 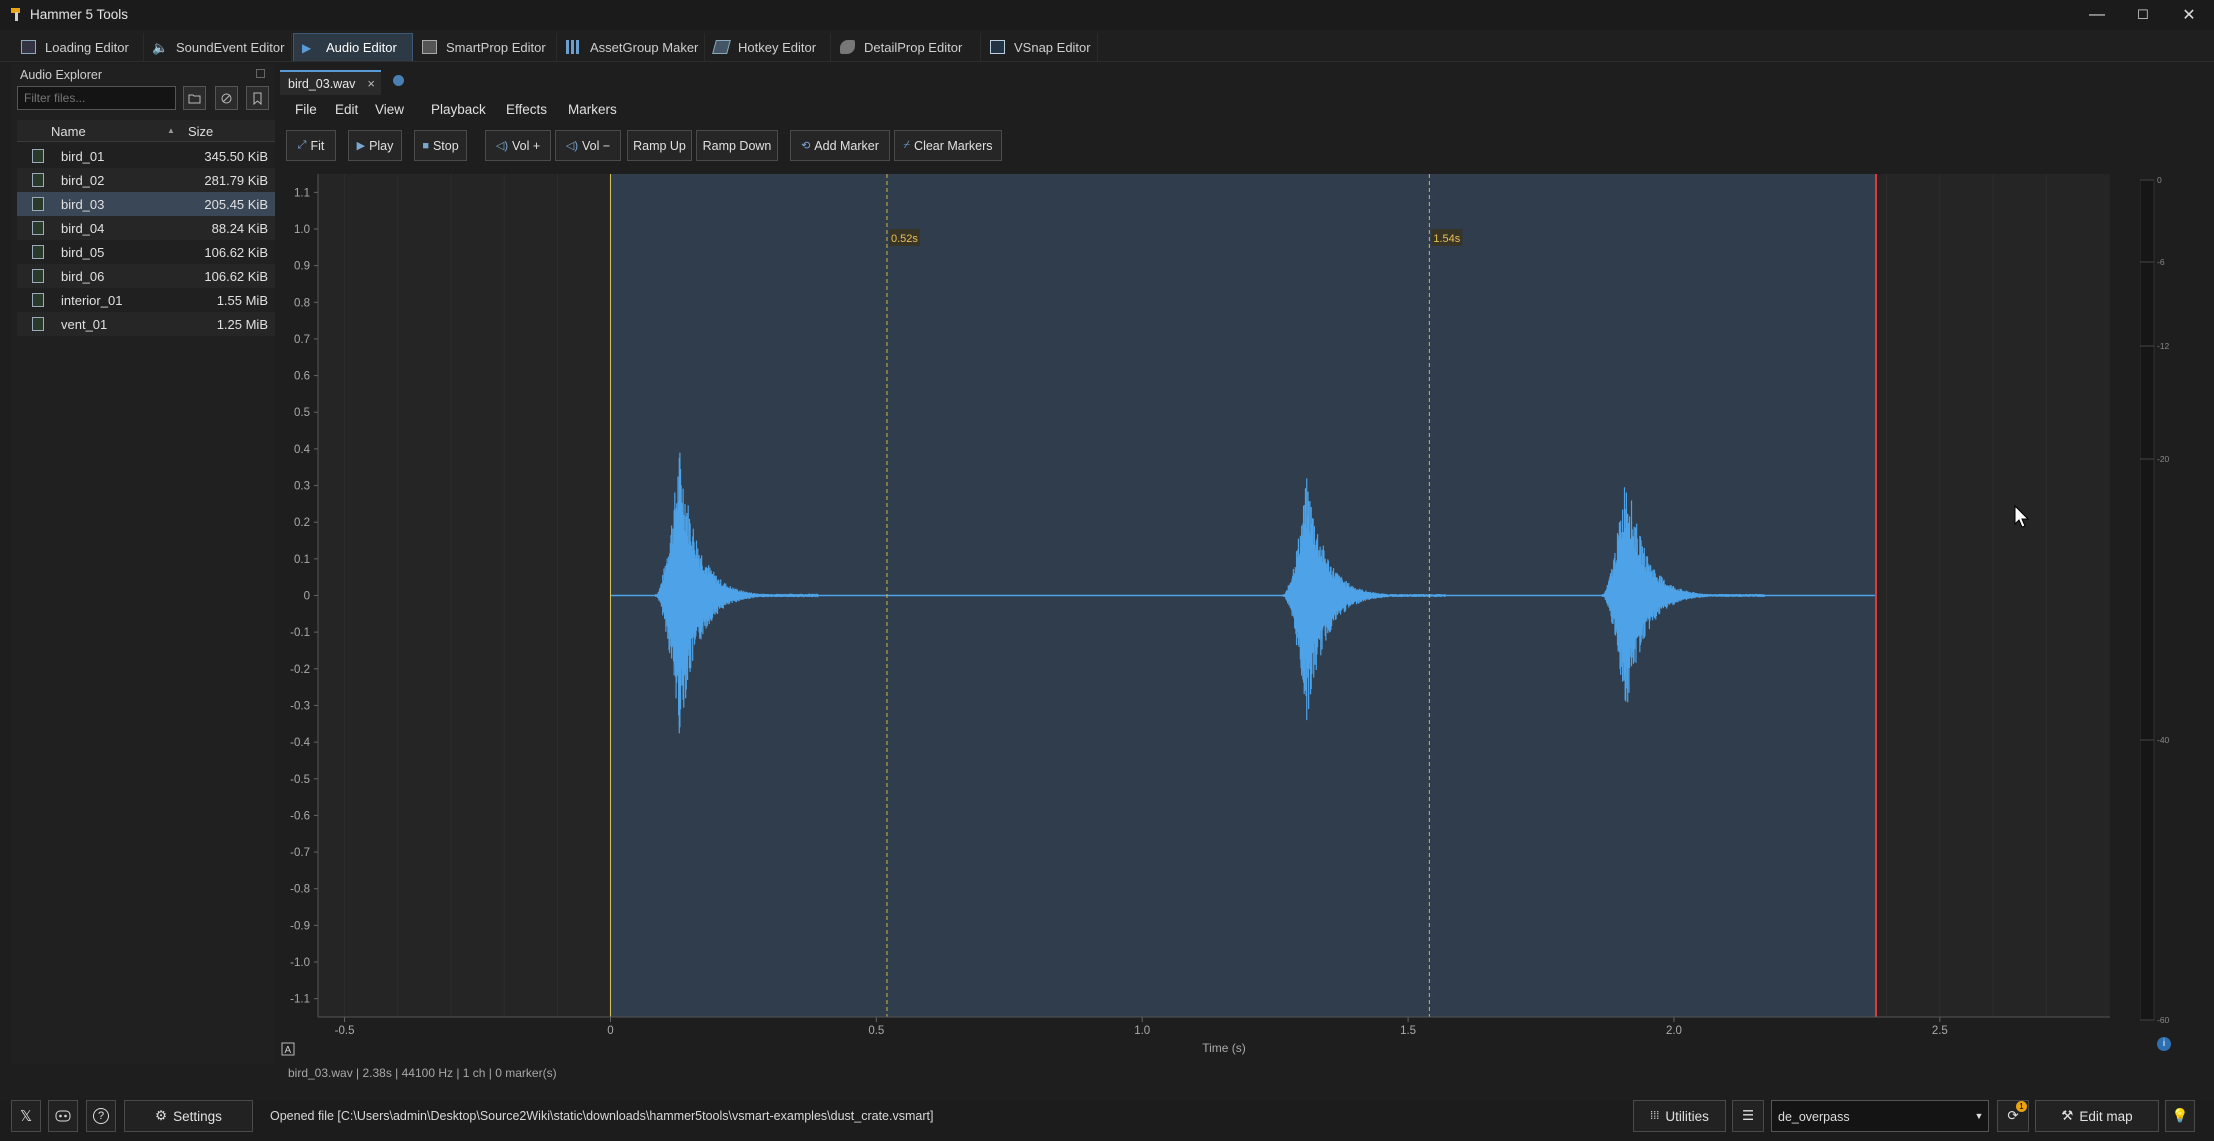 I want to click on file-row: bird_06 106.62 KiB, so click(x=146, y=276).